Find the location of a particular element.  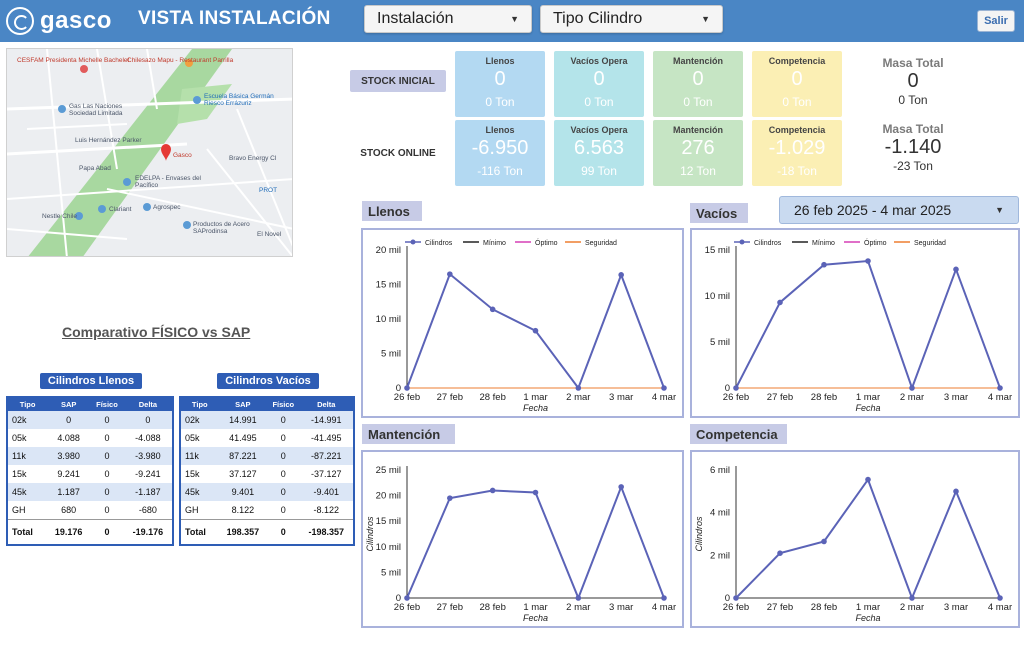

table-cell: -1.187 is located at coordinates (148, 492).